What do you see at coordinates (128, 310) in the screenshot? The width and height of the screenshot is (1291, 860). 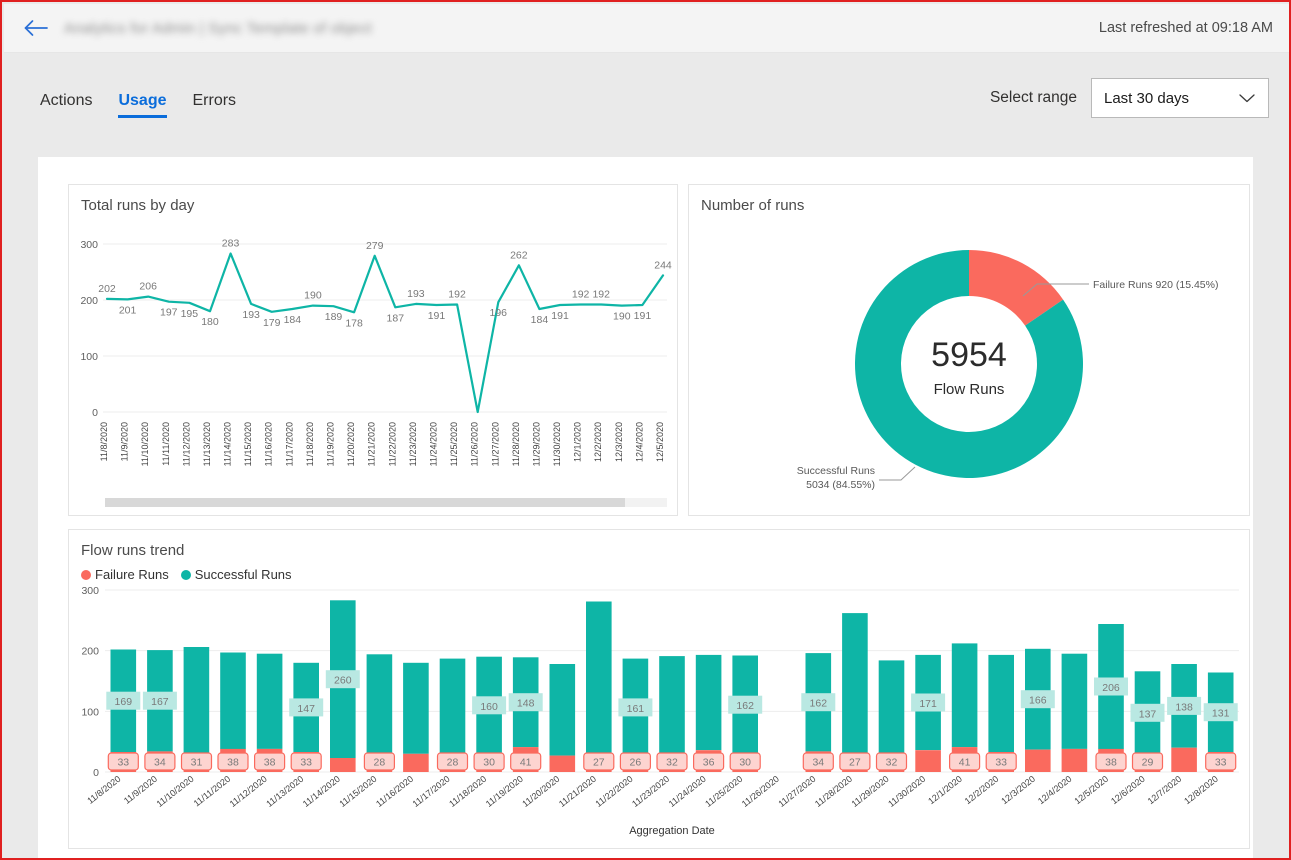 I see `line-point-label: 201` at bounding box center [128, 310].